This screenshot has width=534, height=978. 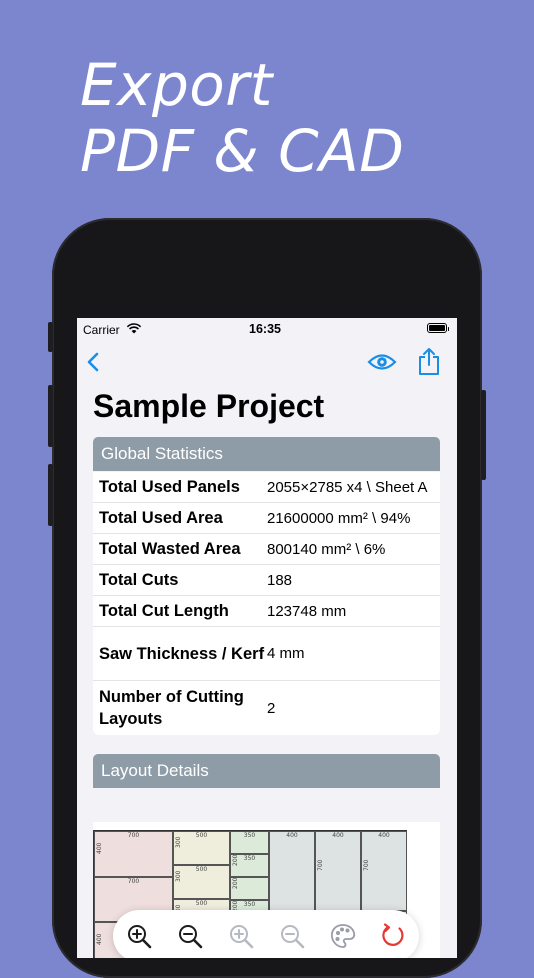 What do you see at coordinates (266, 611) in the screenshot?
I see `stat-row-cut-length: Total Cut Length 123748 mm` at bounding box center [266, 611].